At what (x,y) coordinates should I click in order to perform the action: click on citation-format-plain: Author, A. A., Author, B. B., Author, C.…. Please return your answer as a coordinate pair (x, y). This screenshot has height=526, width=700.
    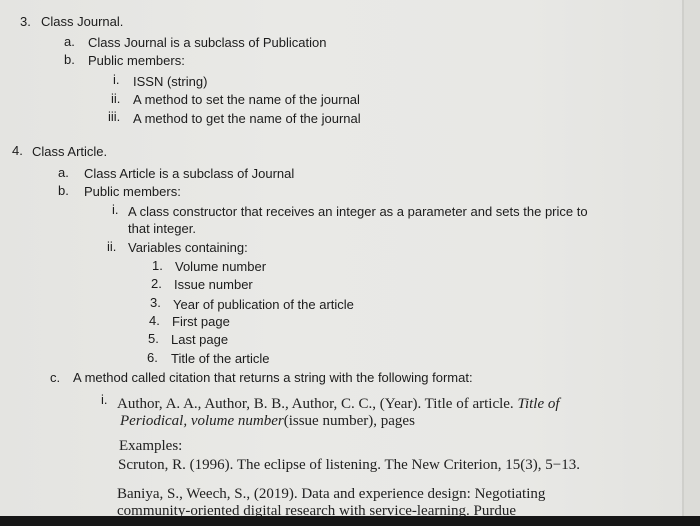
    Looking at the image, I should click on (317, 404).